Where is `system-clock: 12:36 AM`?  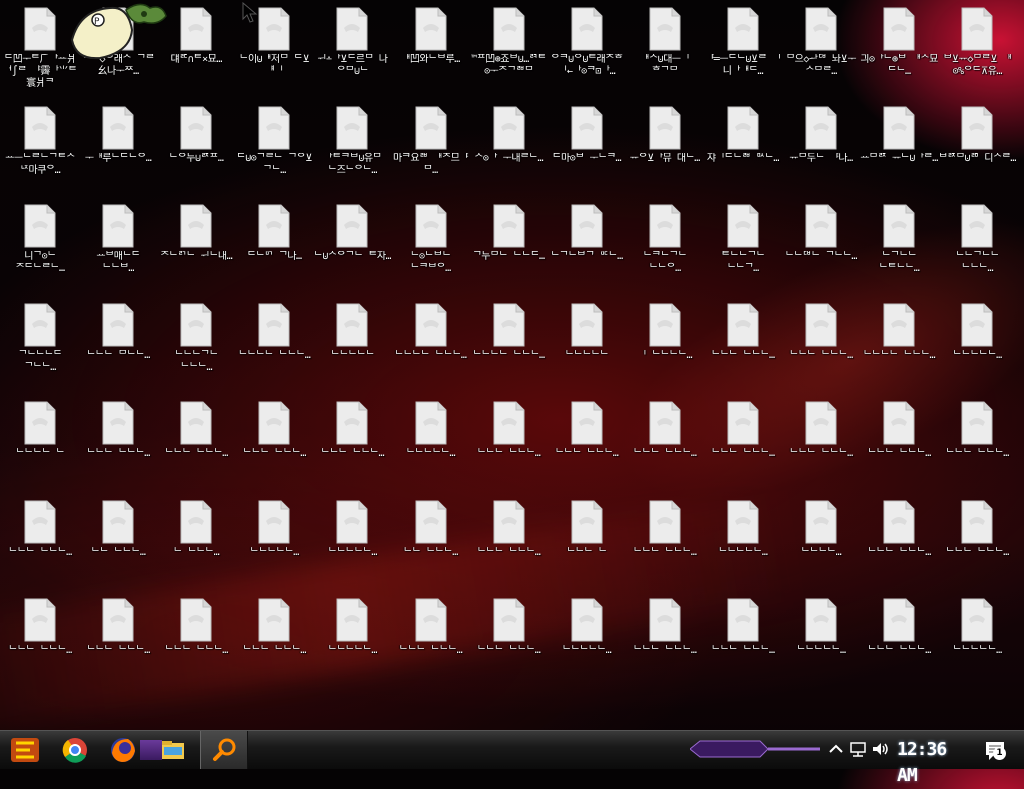 system-clock: 12:36 AM is located at coordinates (932, 761).